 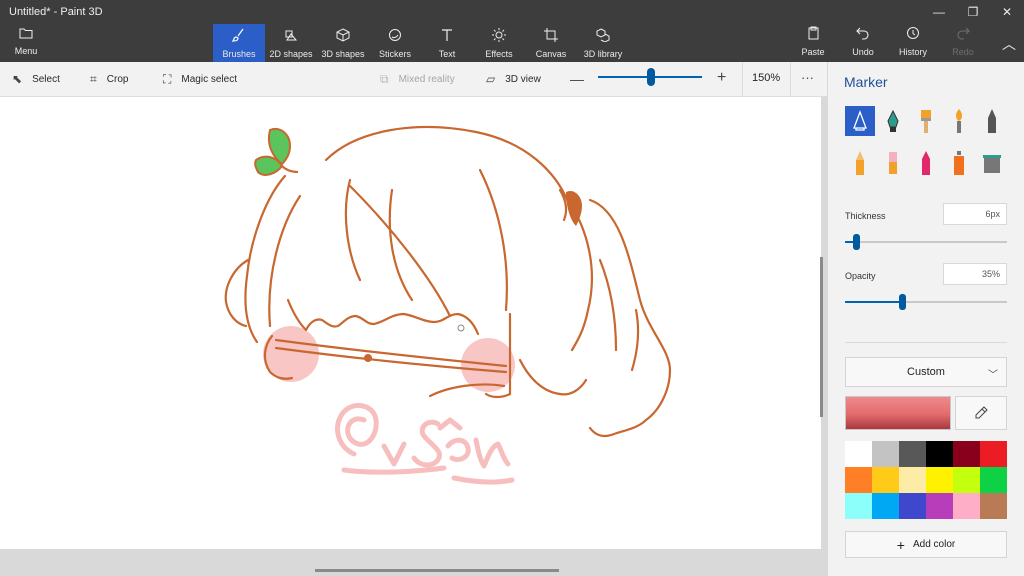 I want to click on crayon-brush, so click(x=926, y=163).